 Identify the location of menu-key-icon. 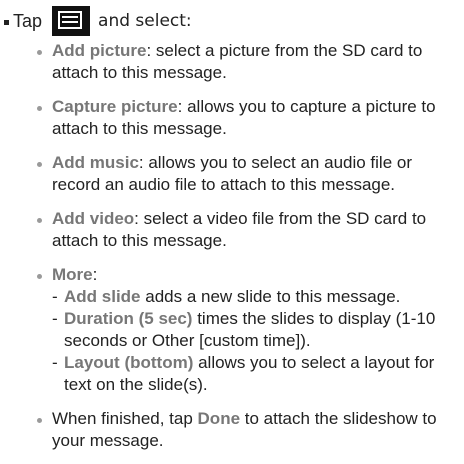
(71, 21).